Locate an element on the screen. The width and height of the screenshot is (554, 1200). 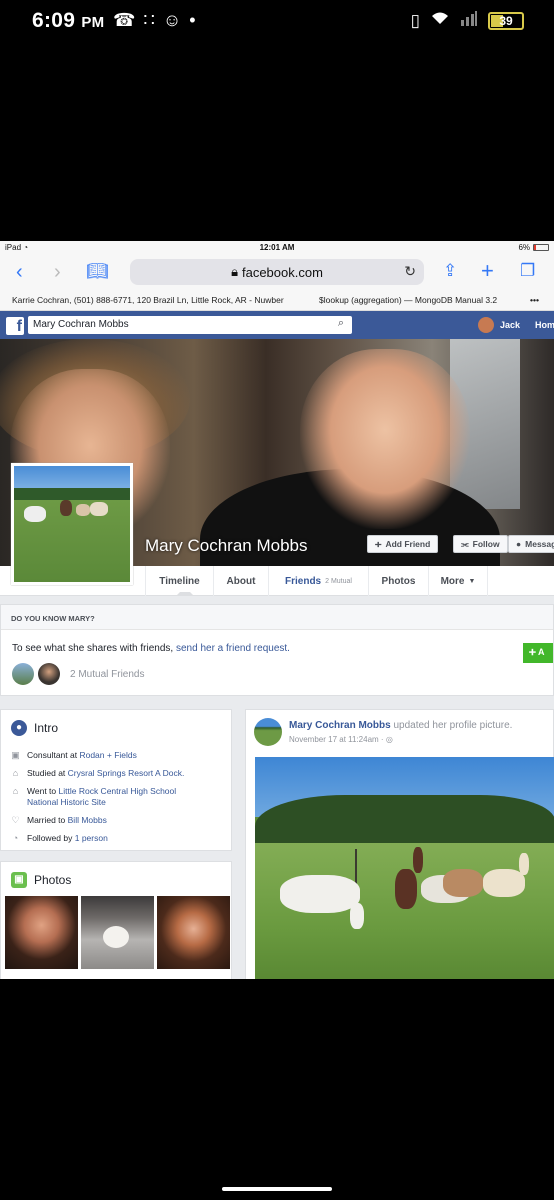
follow-icon: ⫘ is located at coordinates (465, 543).